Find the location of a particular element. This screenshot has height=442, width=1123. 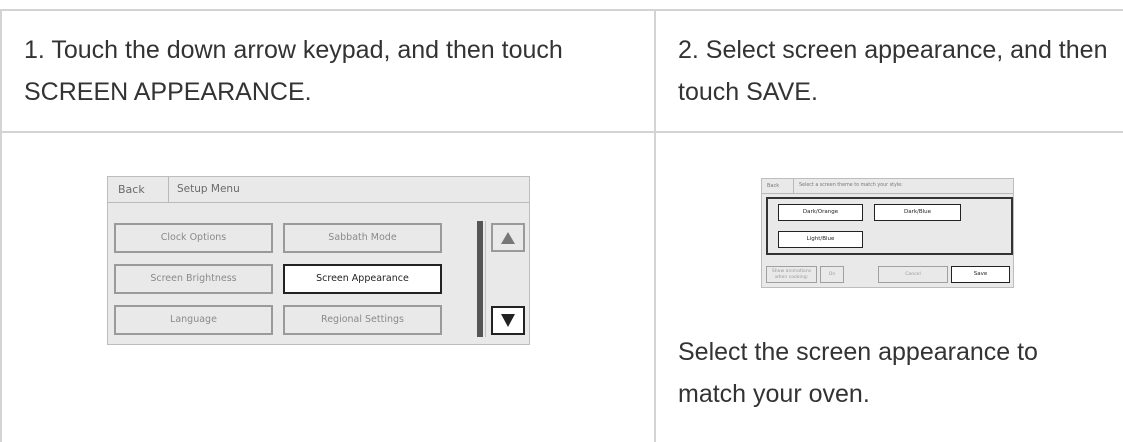

scrollbar-track is located at coordinates (485, 279).